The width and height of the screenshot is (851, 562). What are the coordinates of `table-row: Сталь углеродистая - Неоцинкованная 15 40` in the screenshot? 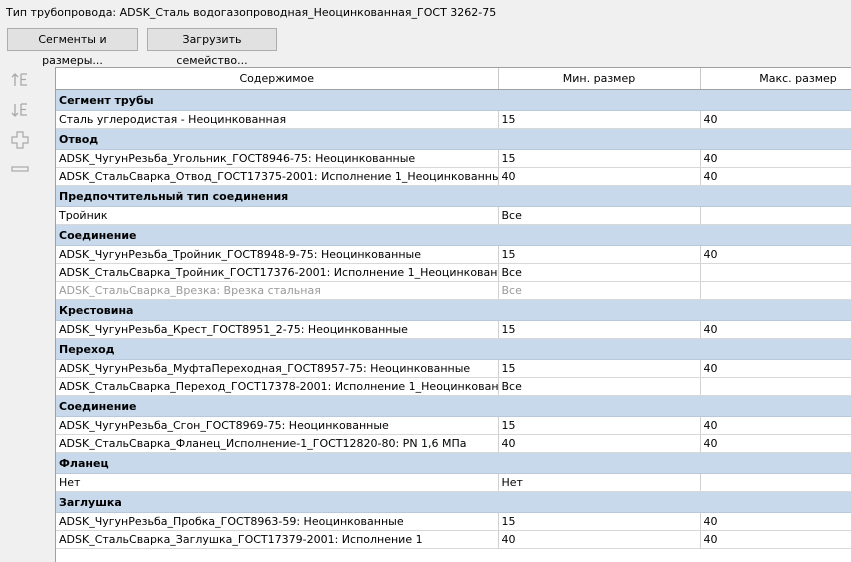 It's located at (453, 119).